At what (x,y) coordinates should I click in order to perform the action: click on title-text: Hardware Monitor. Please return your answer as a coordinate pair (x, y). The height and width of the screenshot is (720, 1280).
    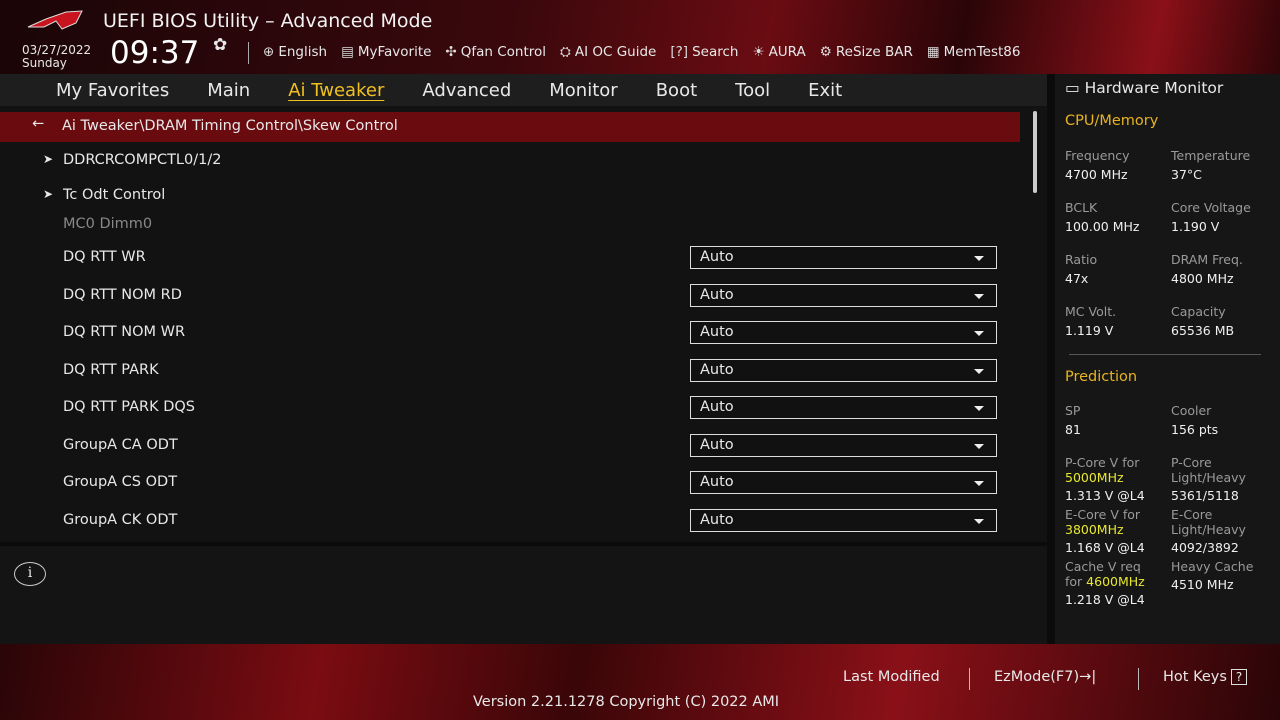
    Looking at the image, I should click on (1154, 88).